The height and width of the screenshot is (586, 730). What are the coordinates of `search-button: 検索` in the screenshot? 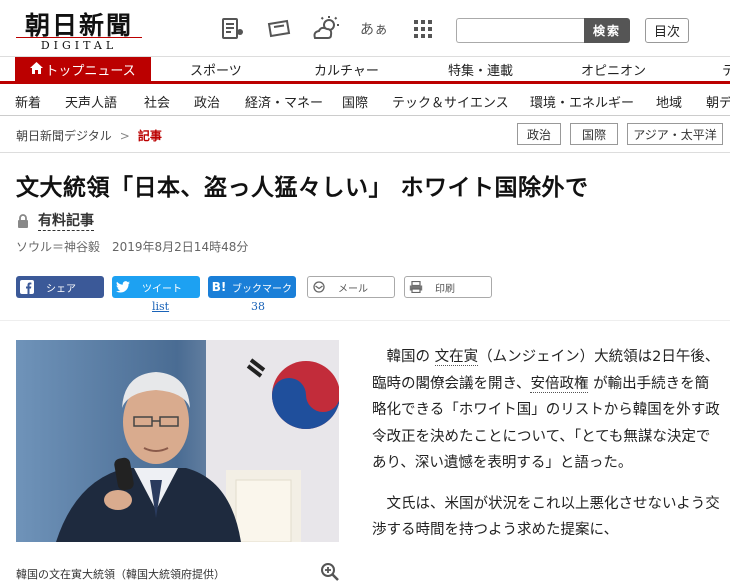 It's located at (607, 30).